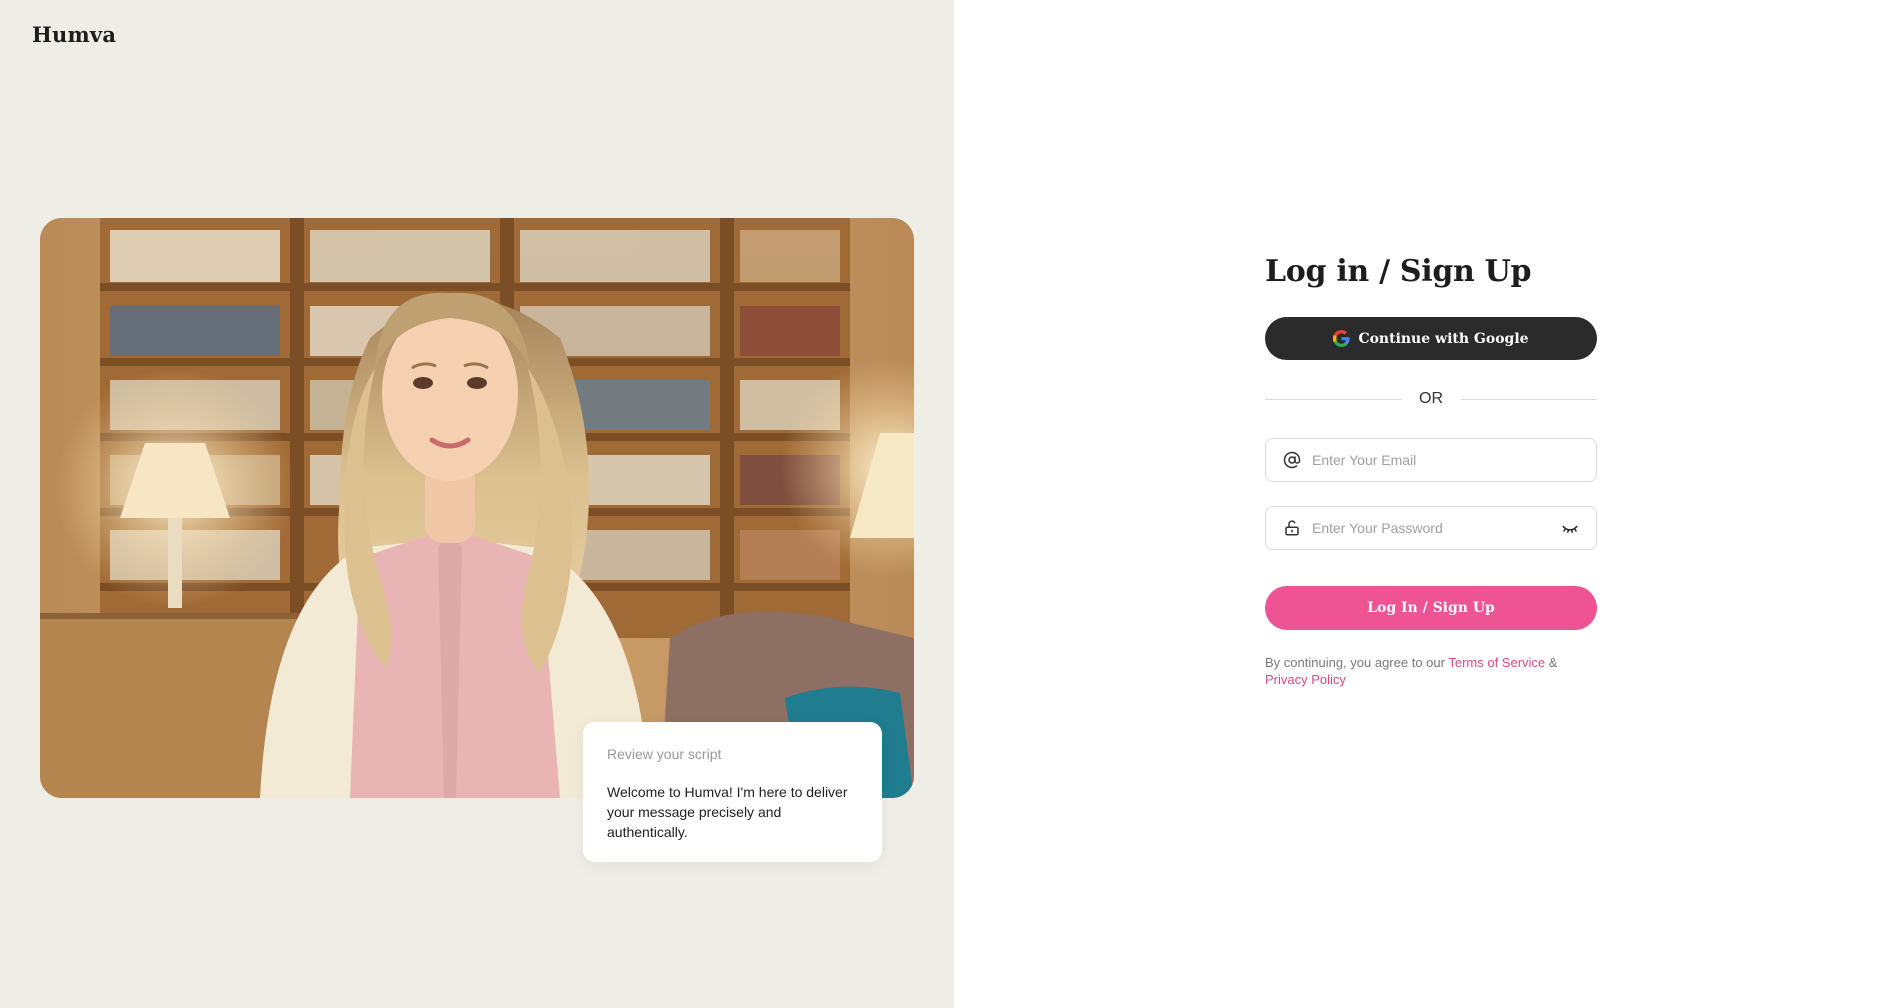  I want to click on divider-text: OR, so click(1431, 398).